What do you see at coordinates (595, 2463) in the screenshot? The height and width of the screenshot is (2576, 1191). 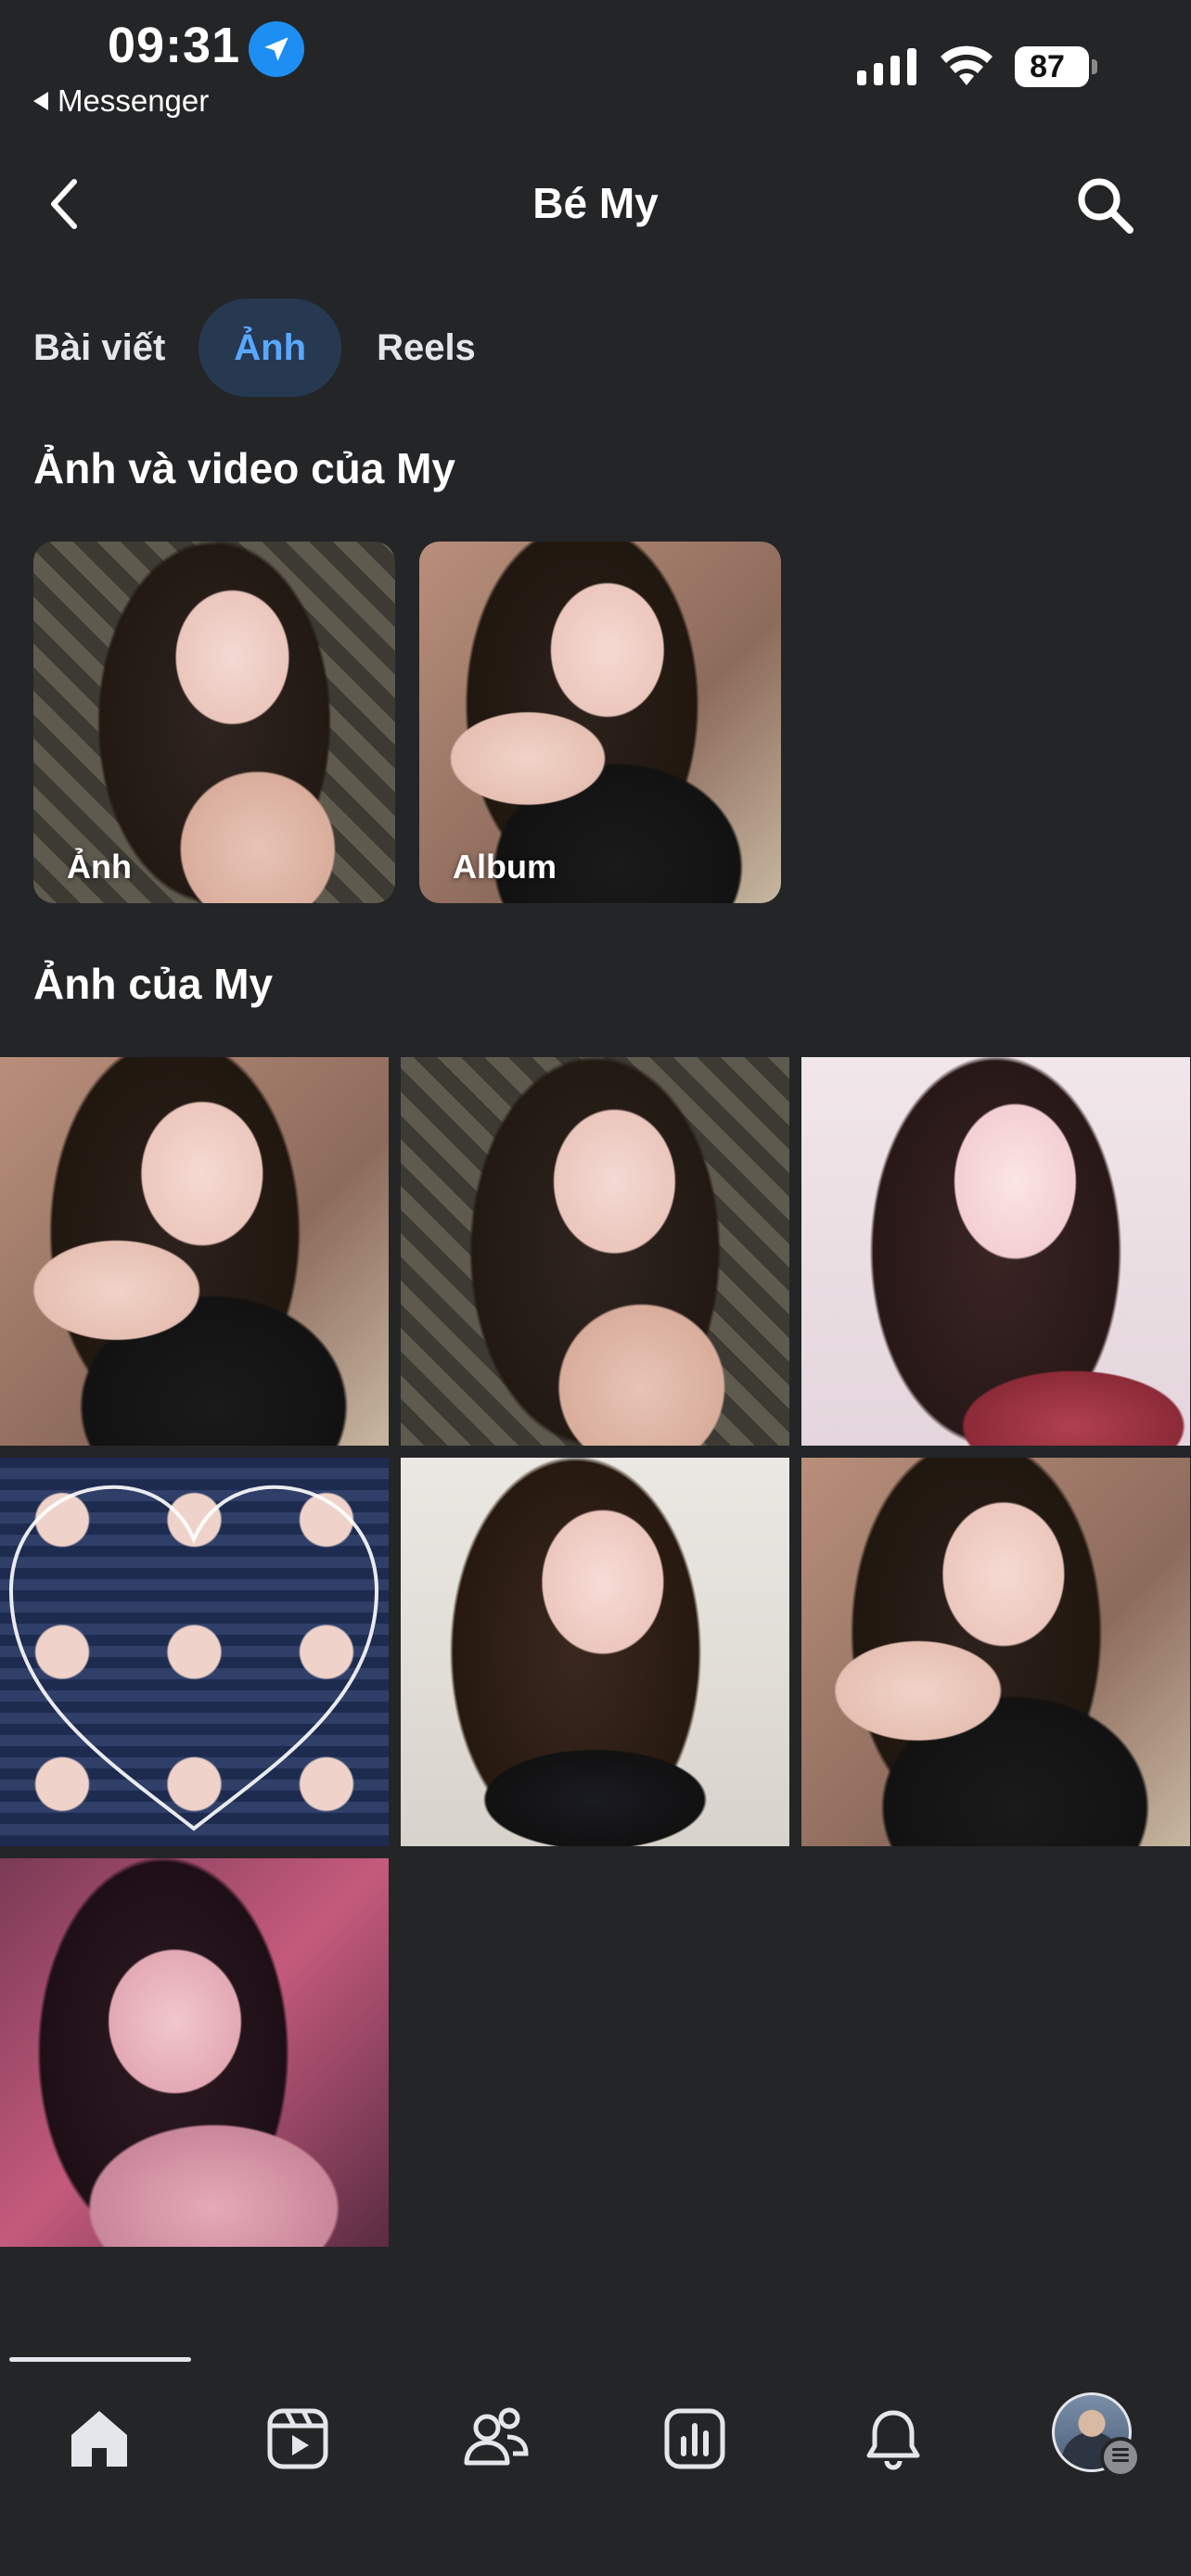 I see `bottom-nav` at bounding box center [595, 2463].